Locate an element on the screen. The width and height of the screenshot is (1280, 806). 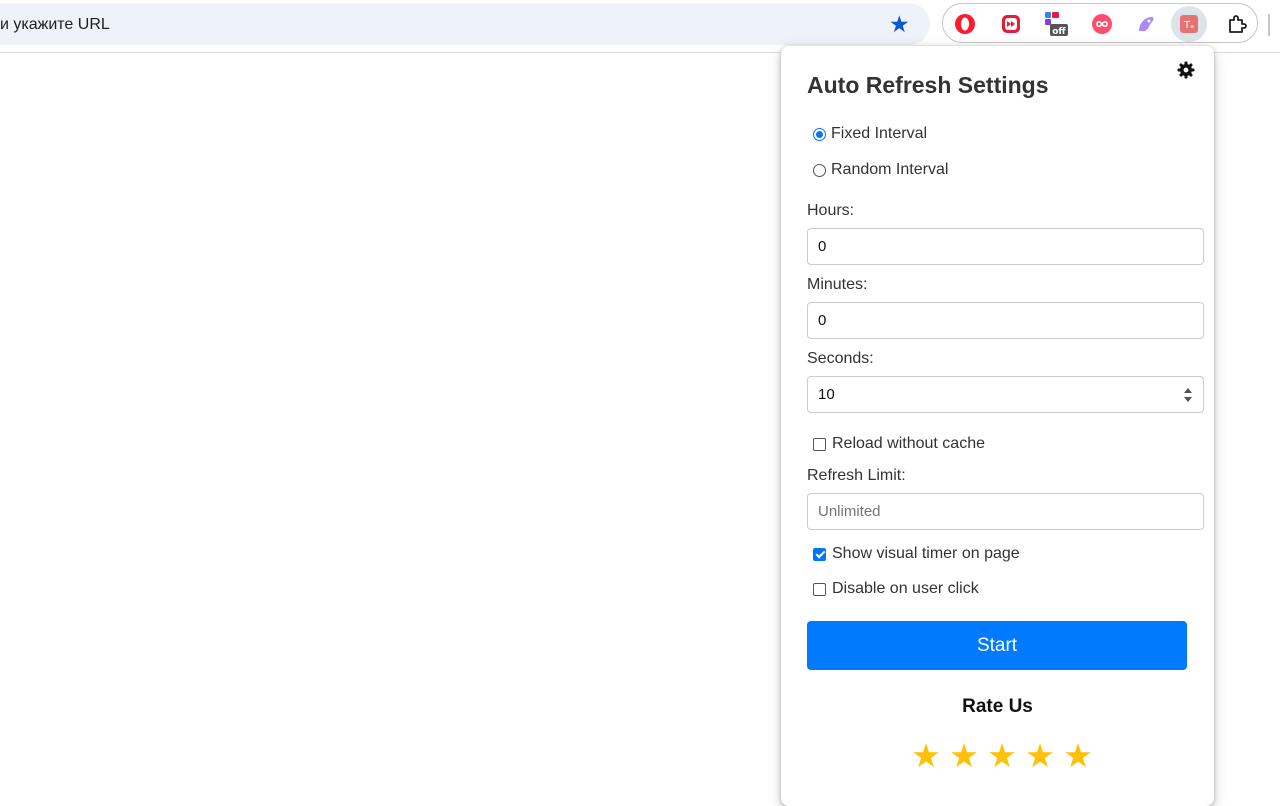
extensions-group: off Tₐ is located at coordinates (1100, 23).